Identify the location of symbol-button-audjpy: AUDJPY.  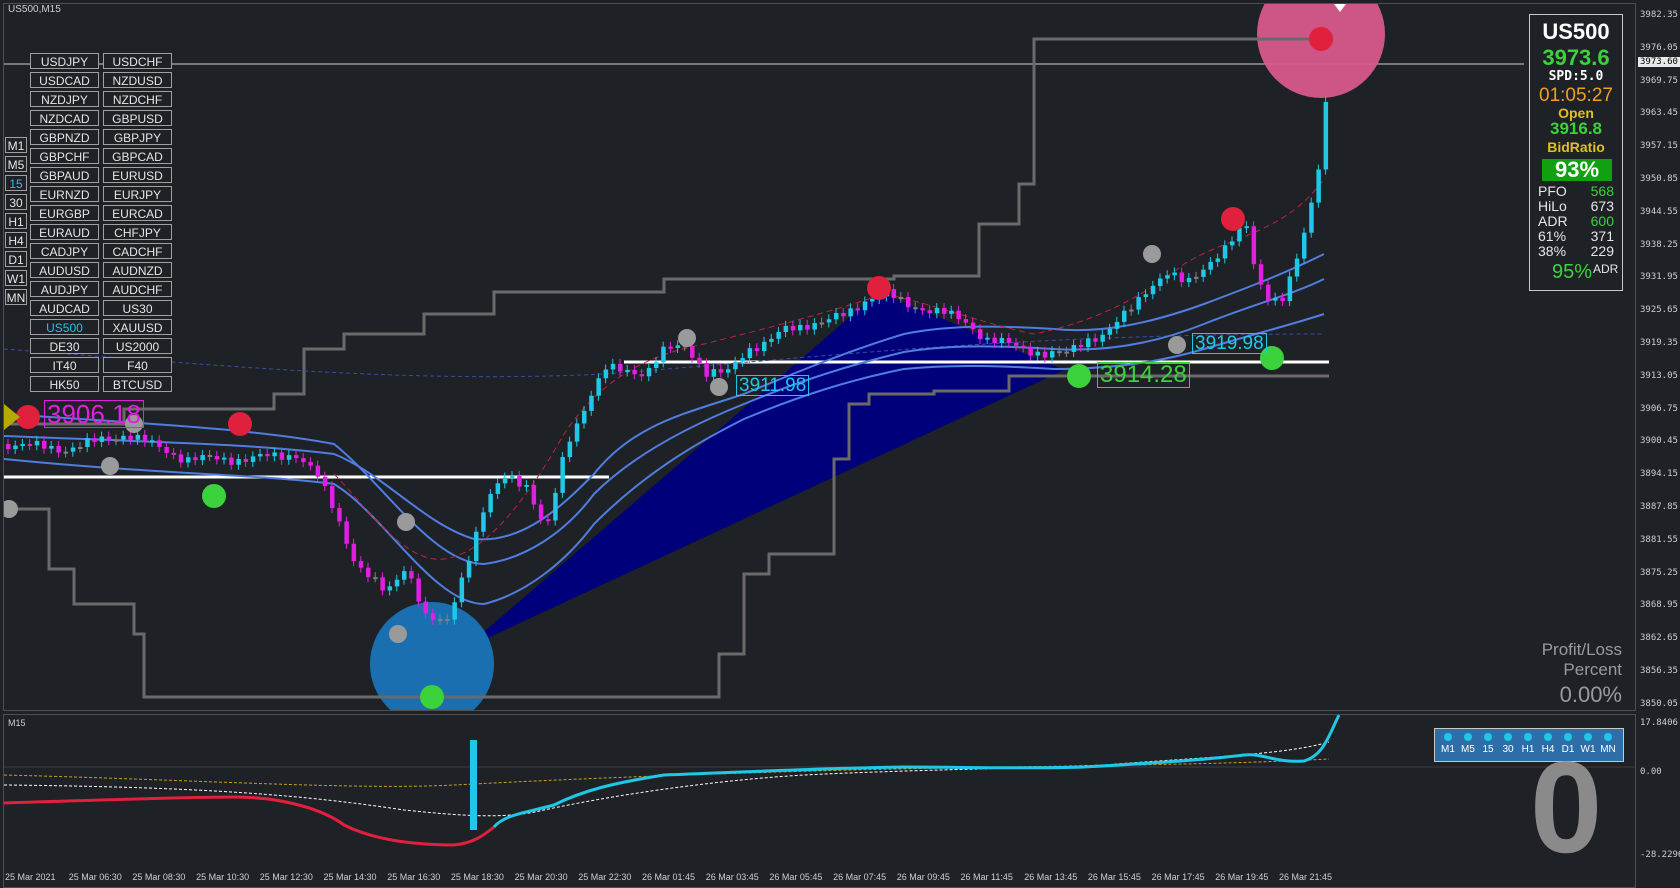
(64, 289).